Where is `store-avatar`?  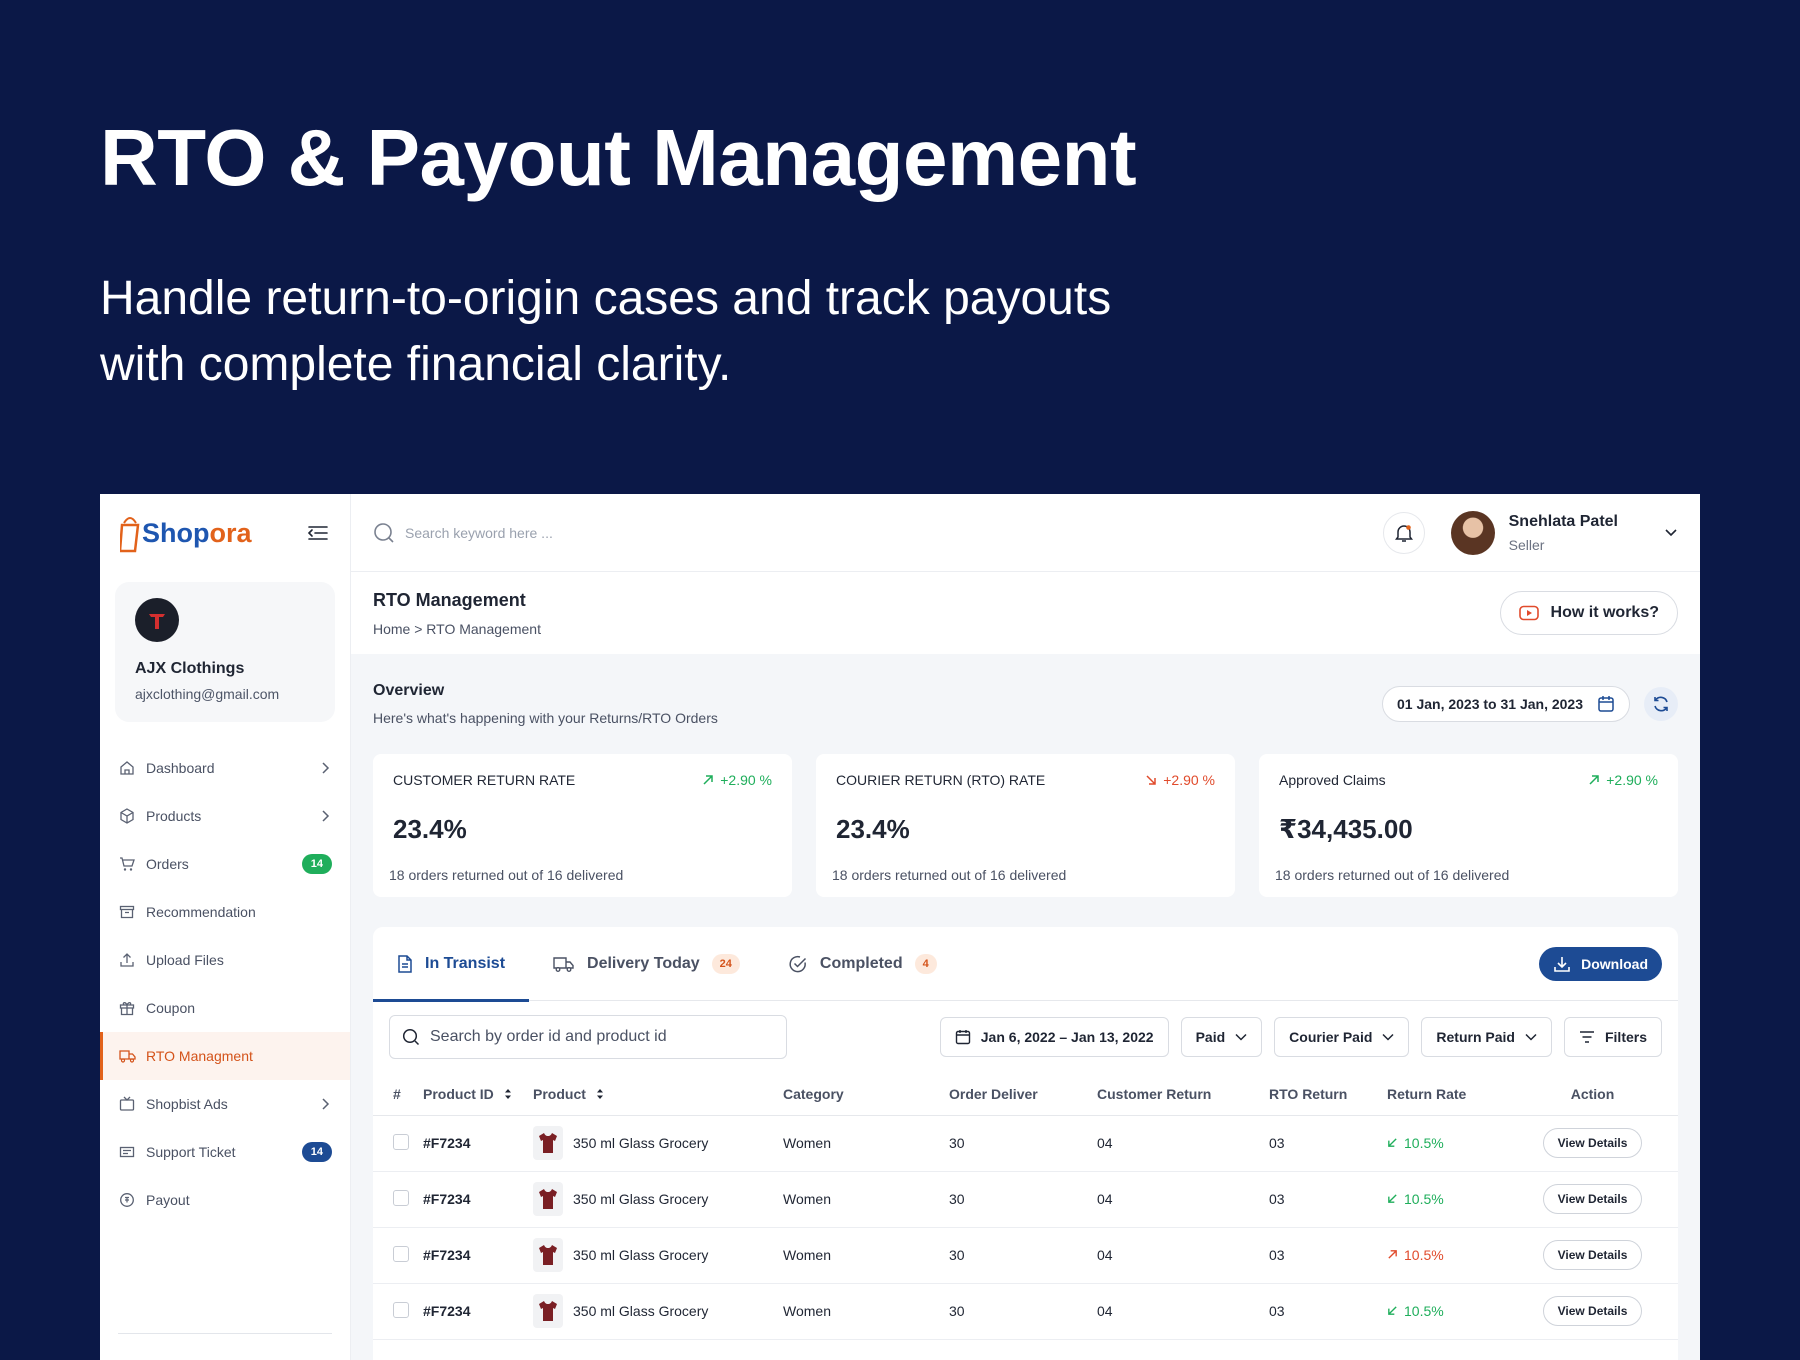
store-avatar is located at coordinates (157, 620).